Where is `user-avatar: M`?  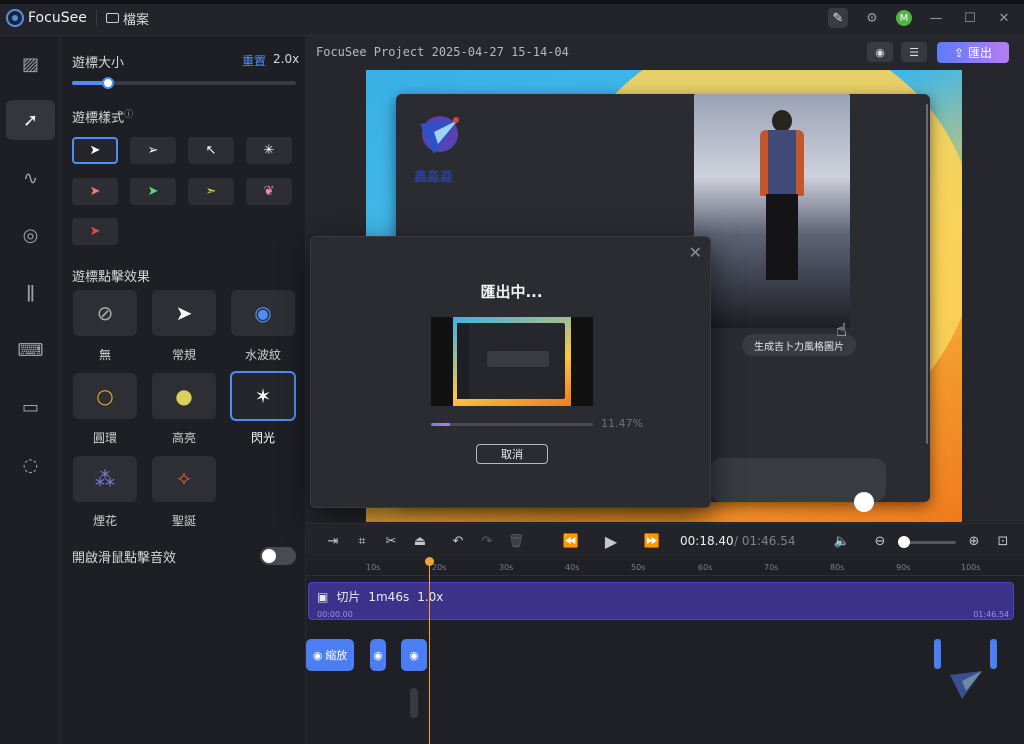
user-avatar: M is located at coordinates (904, 18).